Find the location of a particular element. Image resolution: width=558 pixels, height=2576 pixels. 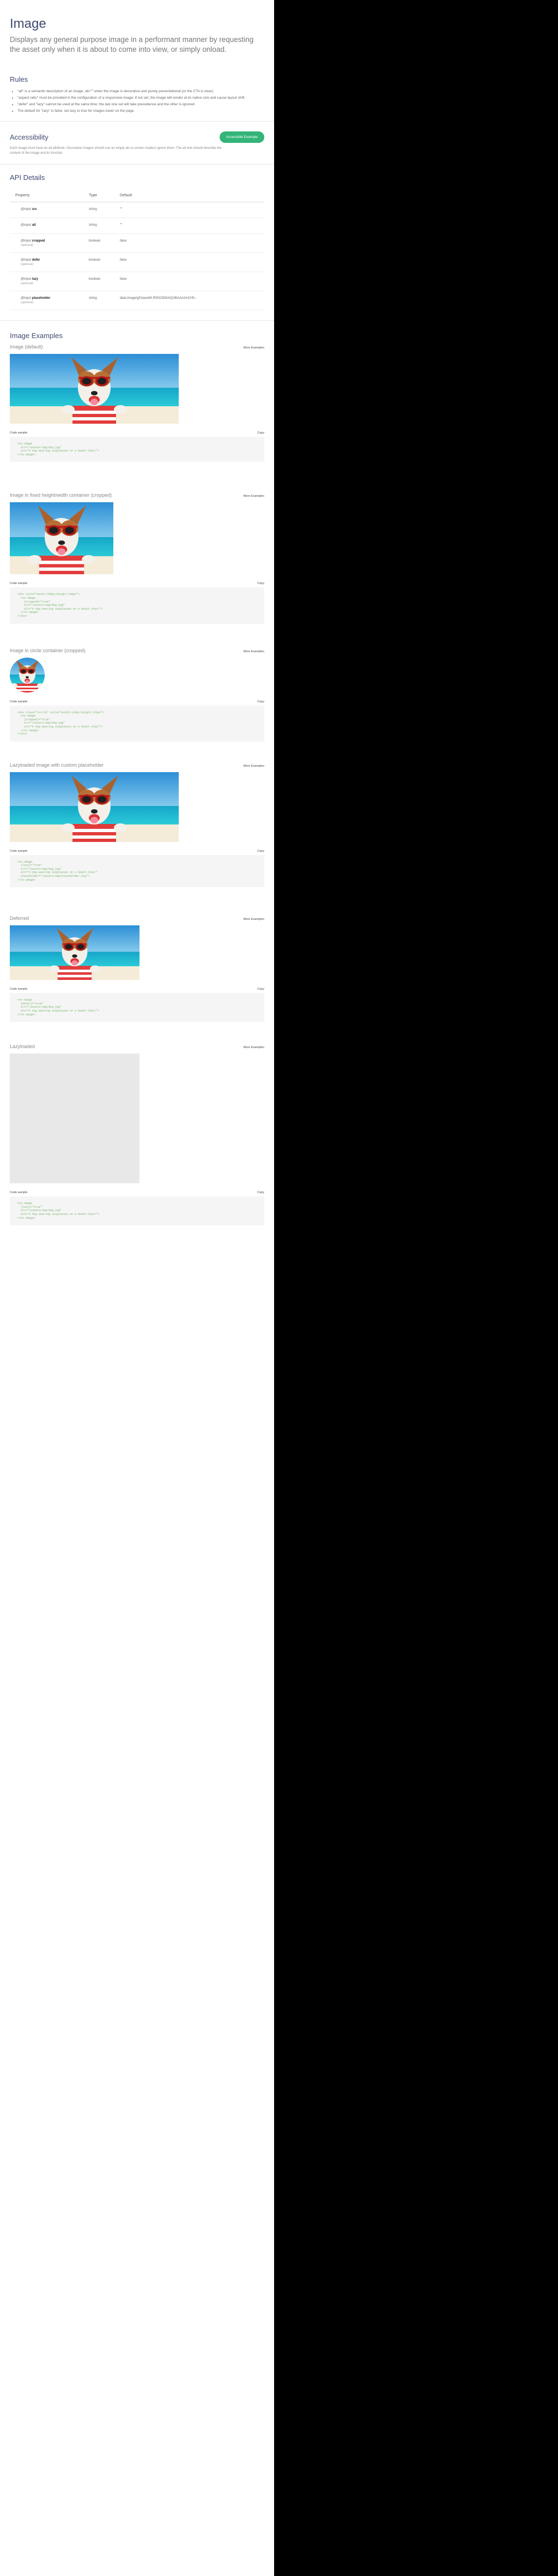

api-row: @input cropped (optional) boolean false is located at coordinates (137, 243).